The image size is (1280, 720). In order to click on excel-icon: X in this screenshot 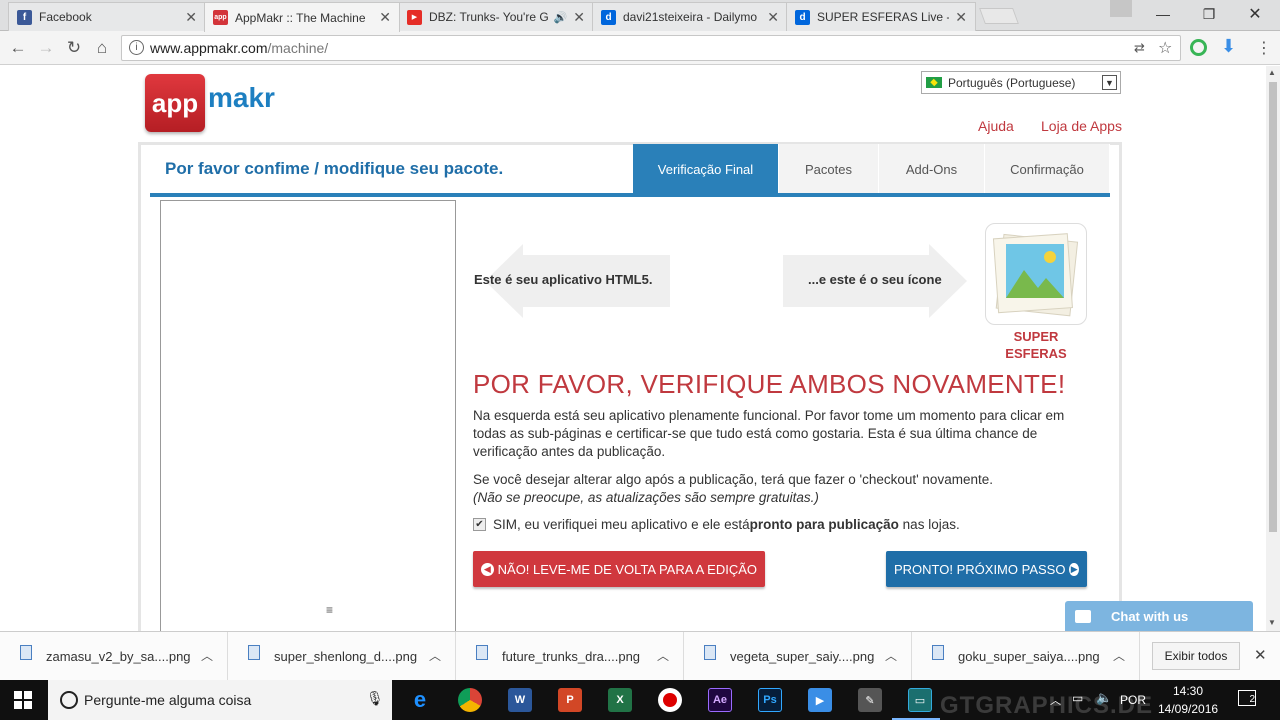, I will do `click(620, 700)`.